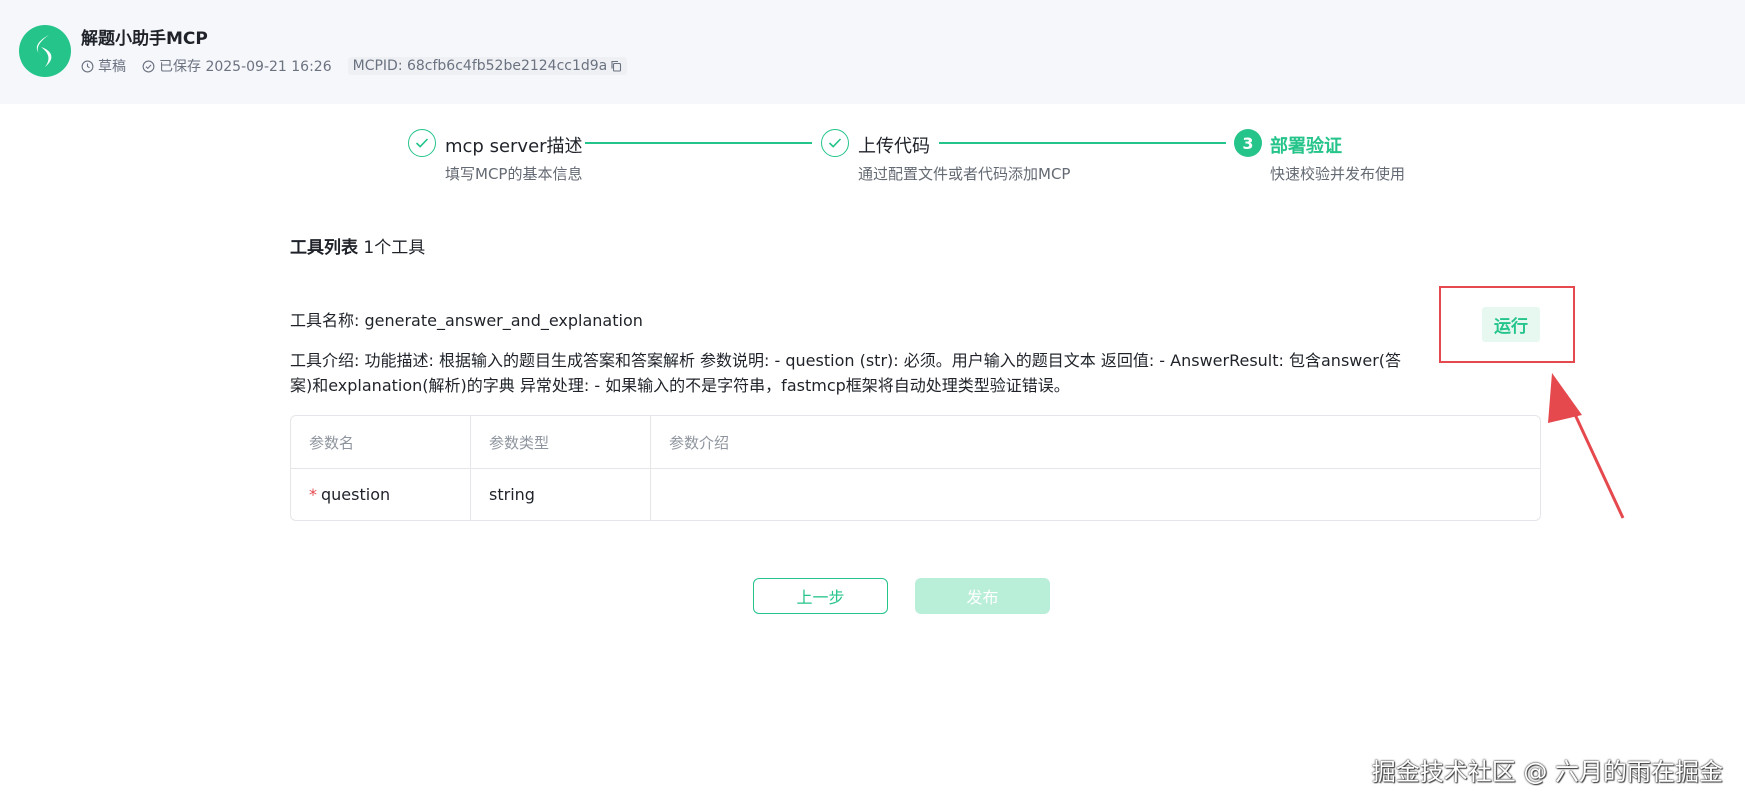 The image size is (1745, 804). I want to click on draft-status: 草稿, so click(103, 66).